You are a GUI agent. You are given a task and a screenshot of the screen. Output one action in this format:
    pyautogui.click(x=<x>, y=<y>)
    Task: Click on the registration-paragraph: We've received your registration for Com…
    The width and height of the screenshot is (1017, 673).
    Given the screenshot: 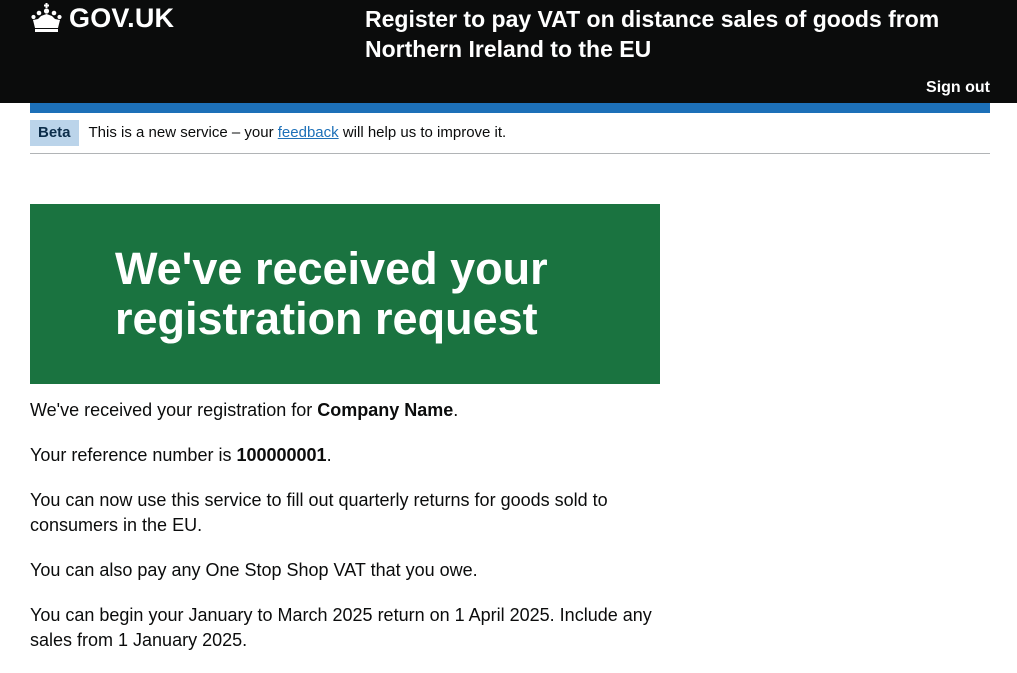 What is the action you would take?
    pyautogui.click(x=350, y=410)
    